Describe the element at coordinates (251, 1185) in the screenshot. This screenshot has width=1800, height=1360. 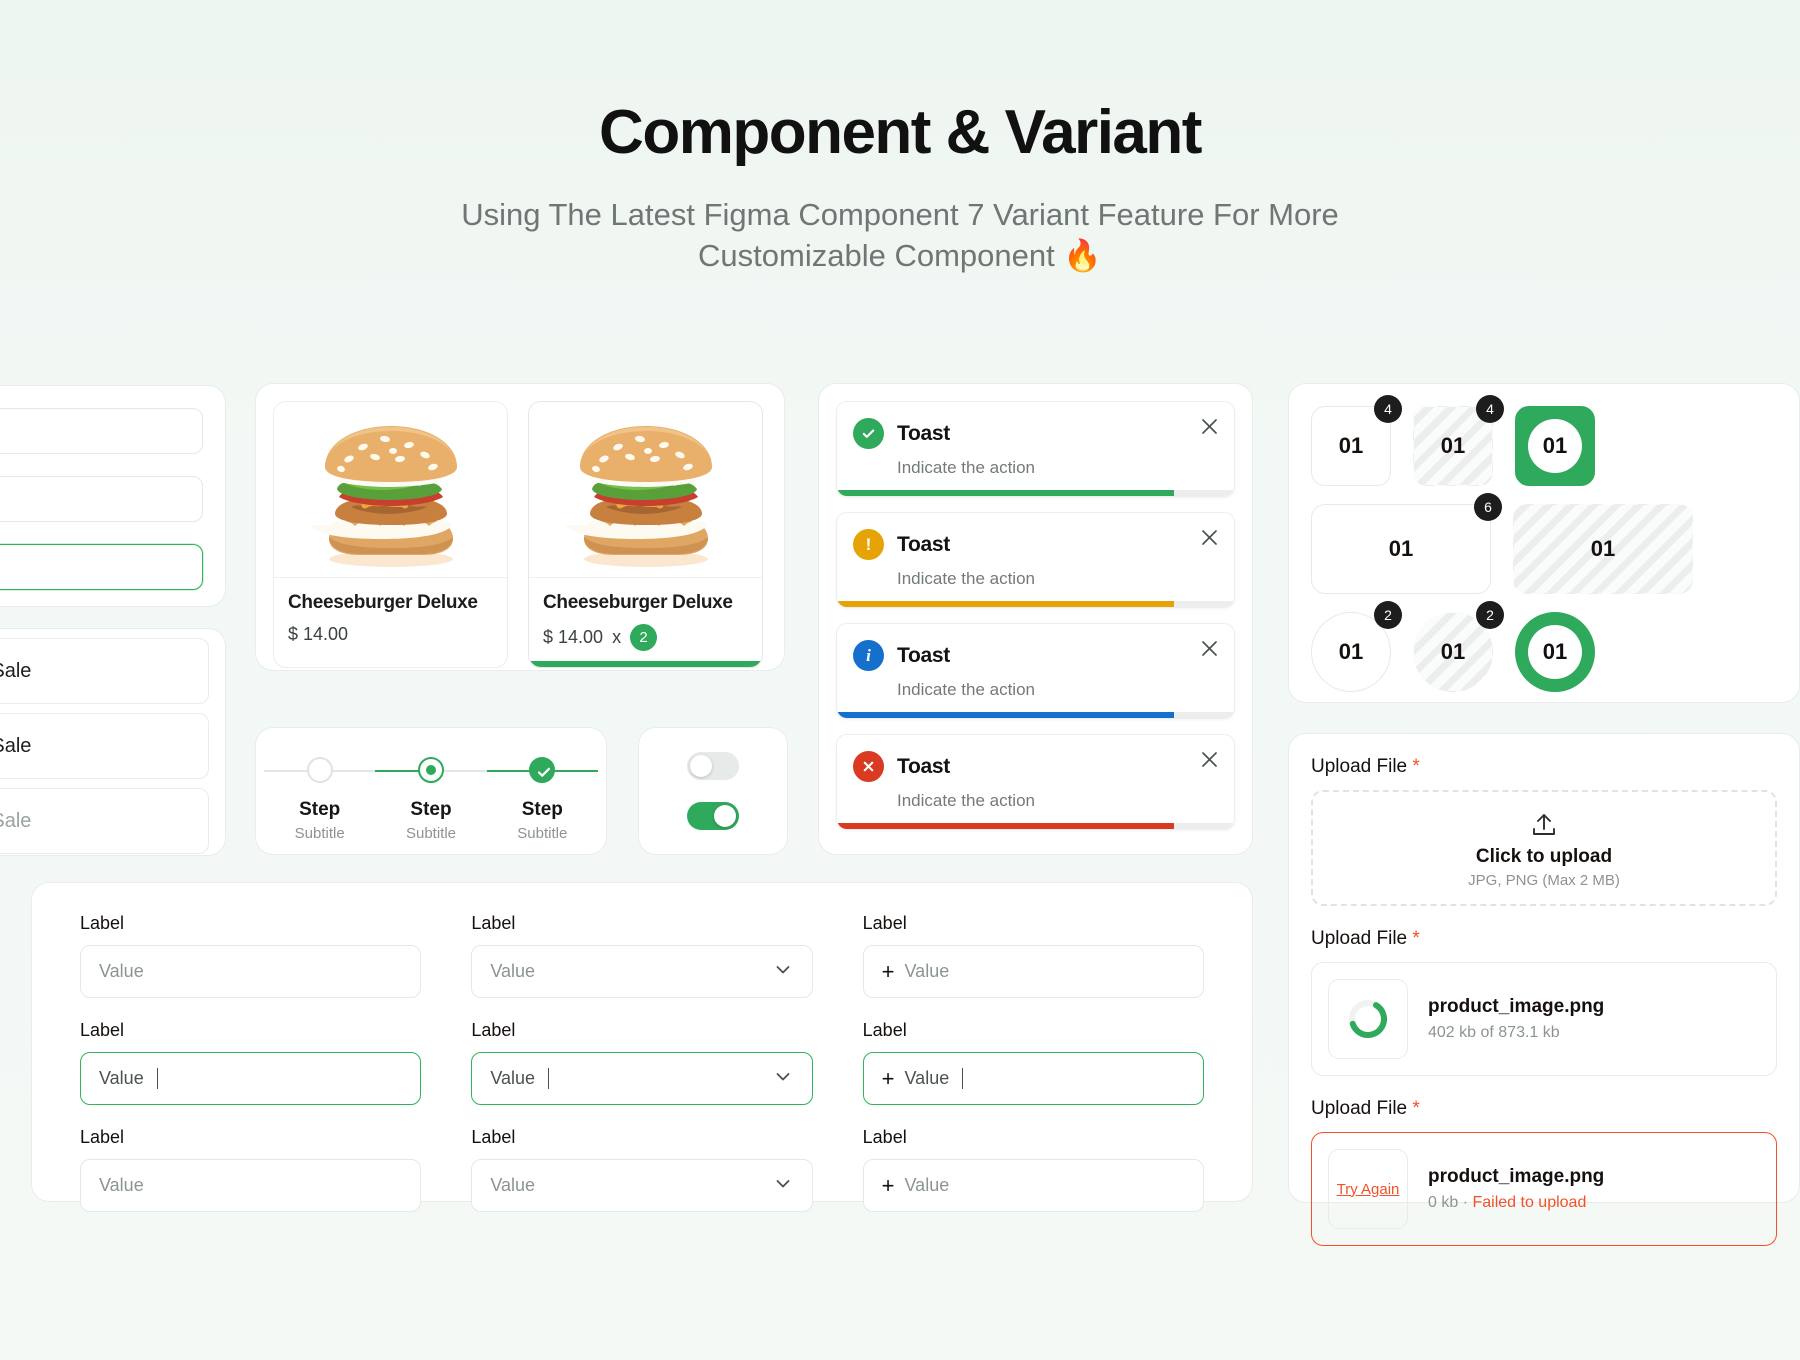
I see `text-input-3: Value` at that location.